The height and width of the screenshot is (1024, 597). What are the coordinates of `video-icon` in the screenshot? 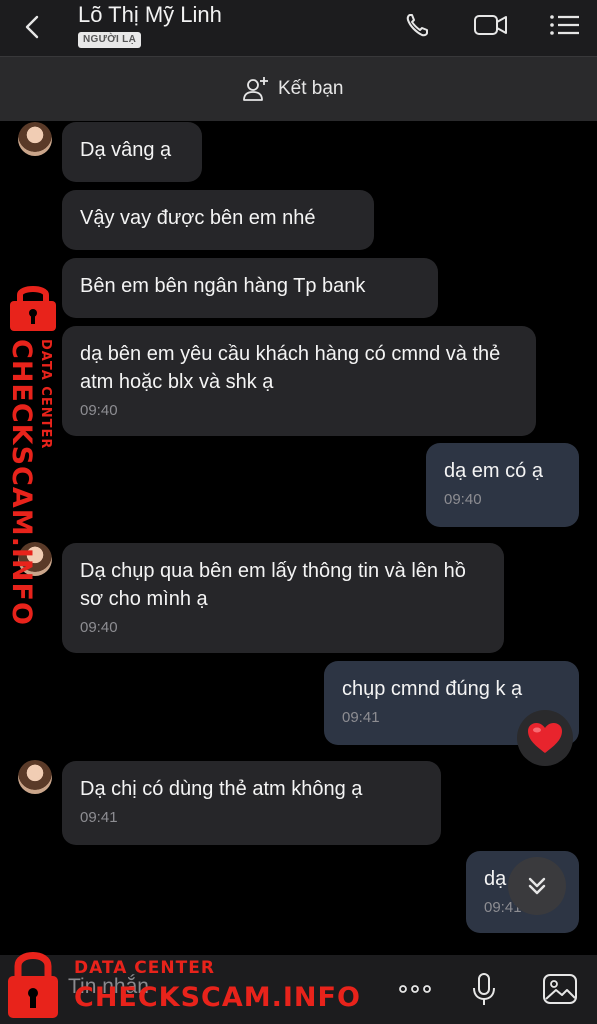 It's located at (491, 25).